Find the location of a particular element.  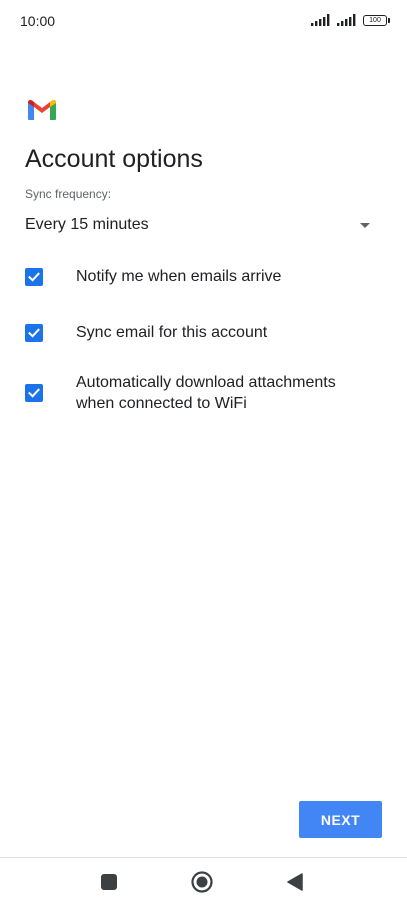

battery-level: 100 is located at coordinates (375, 20).